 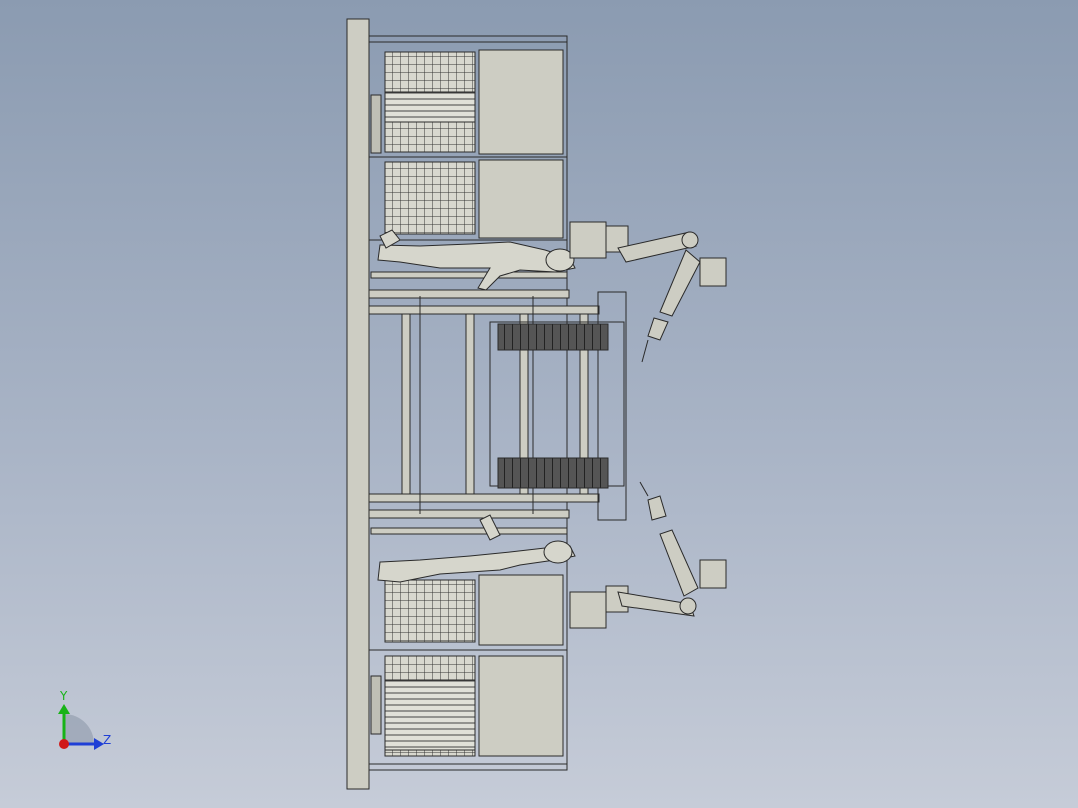 I want to click on cabinet-bottom-upper, so click(x=468, y=612).